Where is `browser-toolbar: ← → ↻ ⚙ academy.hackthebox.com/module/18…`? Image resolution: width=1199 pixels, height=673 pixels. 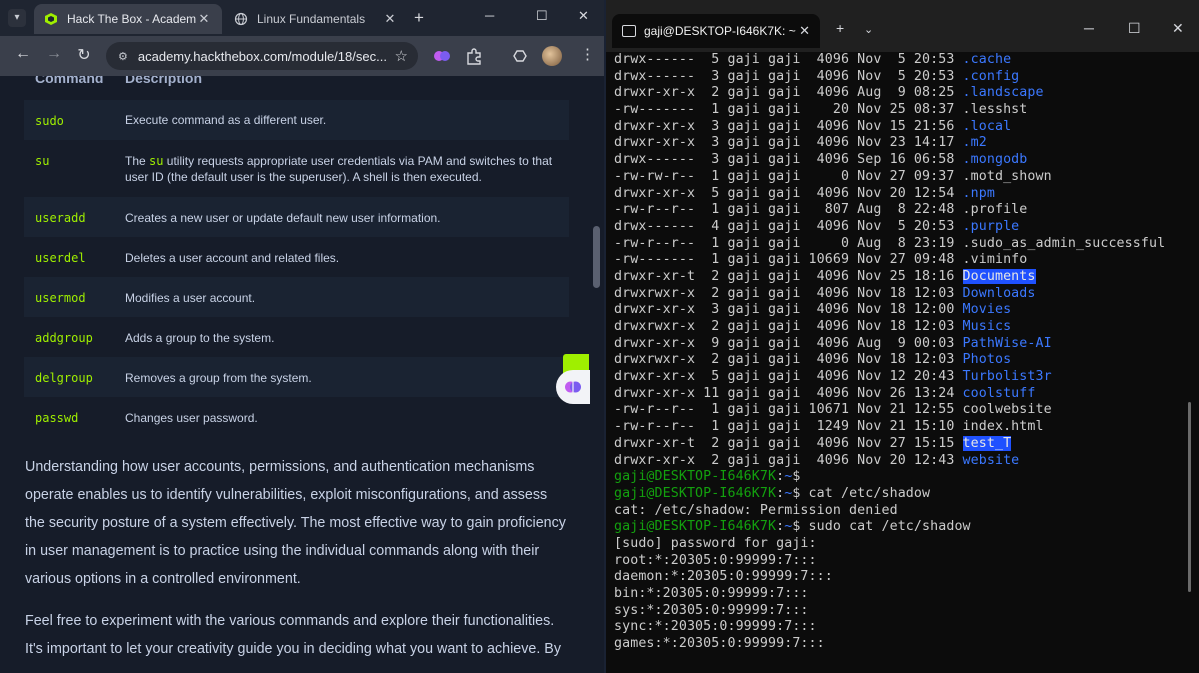 browser-toolbar: ← → ↻ ⚙ academy.hackthebox.com/module/18… is located at coordinates (302, 56).